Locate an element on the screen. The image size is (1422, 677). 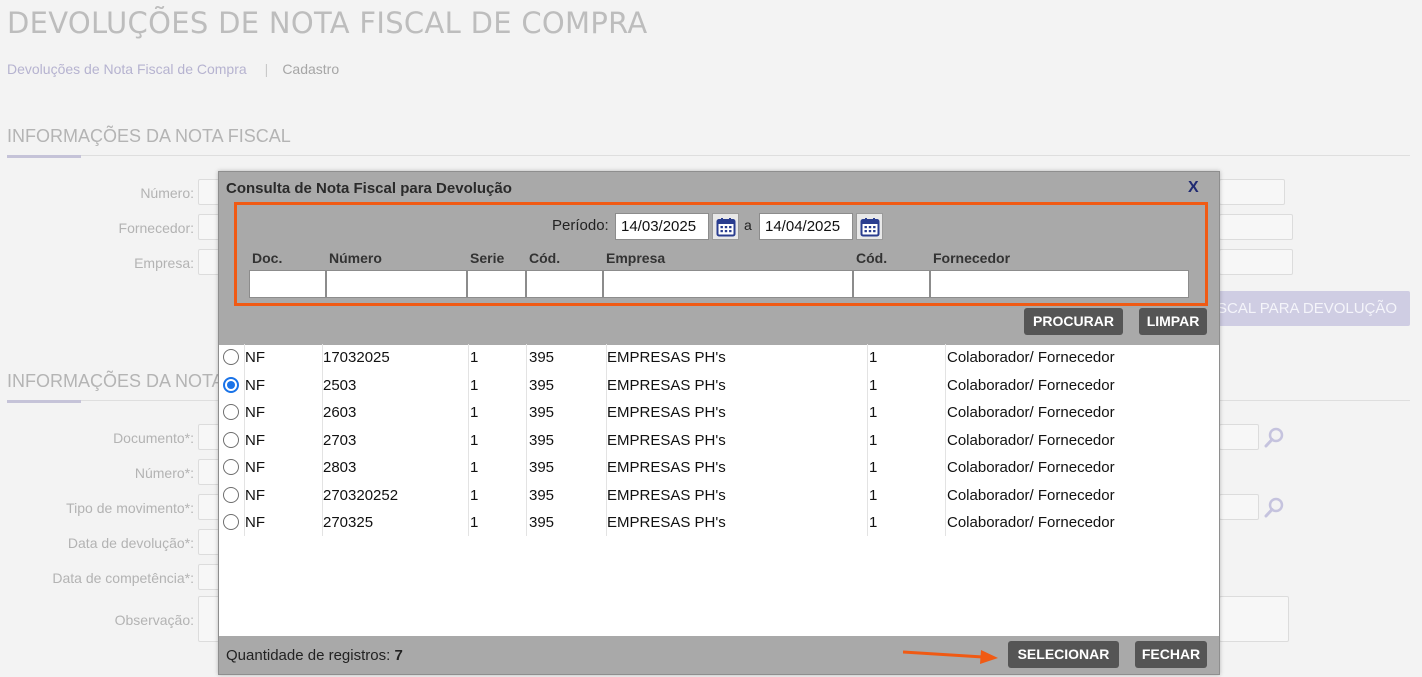
label-empresa: Empresa: is located at coordinates (164, 263).